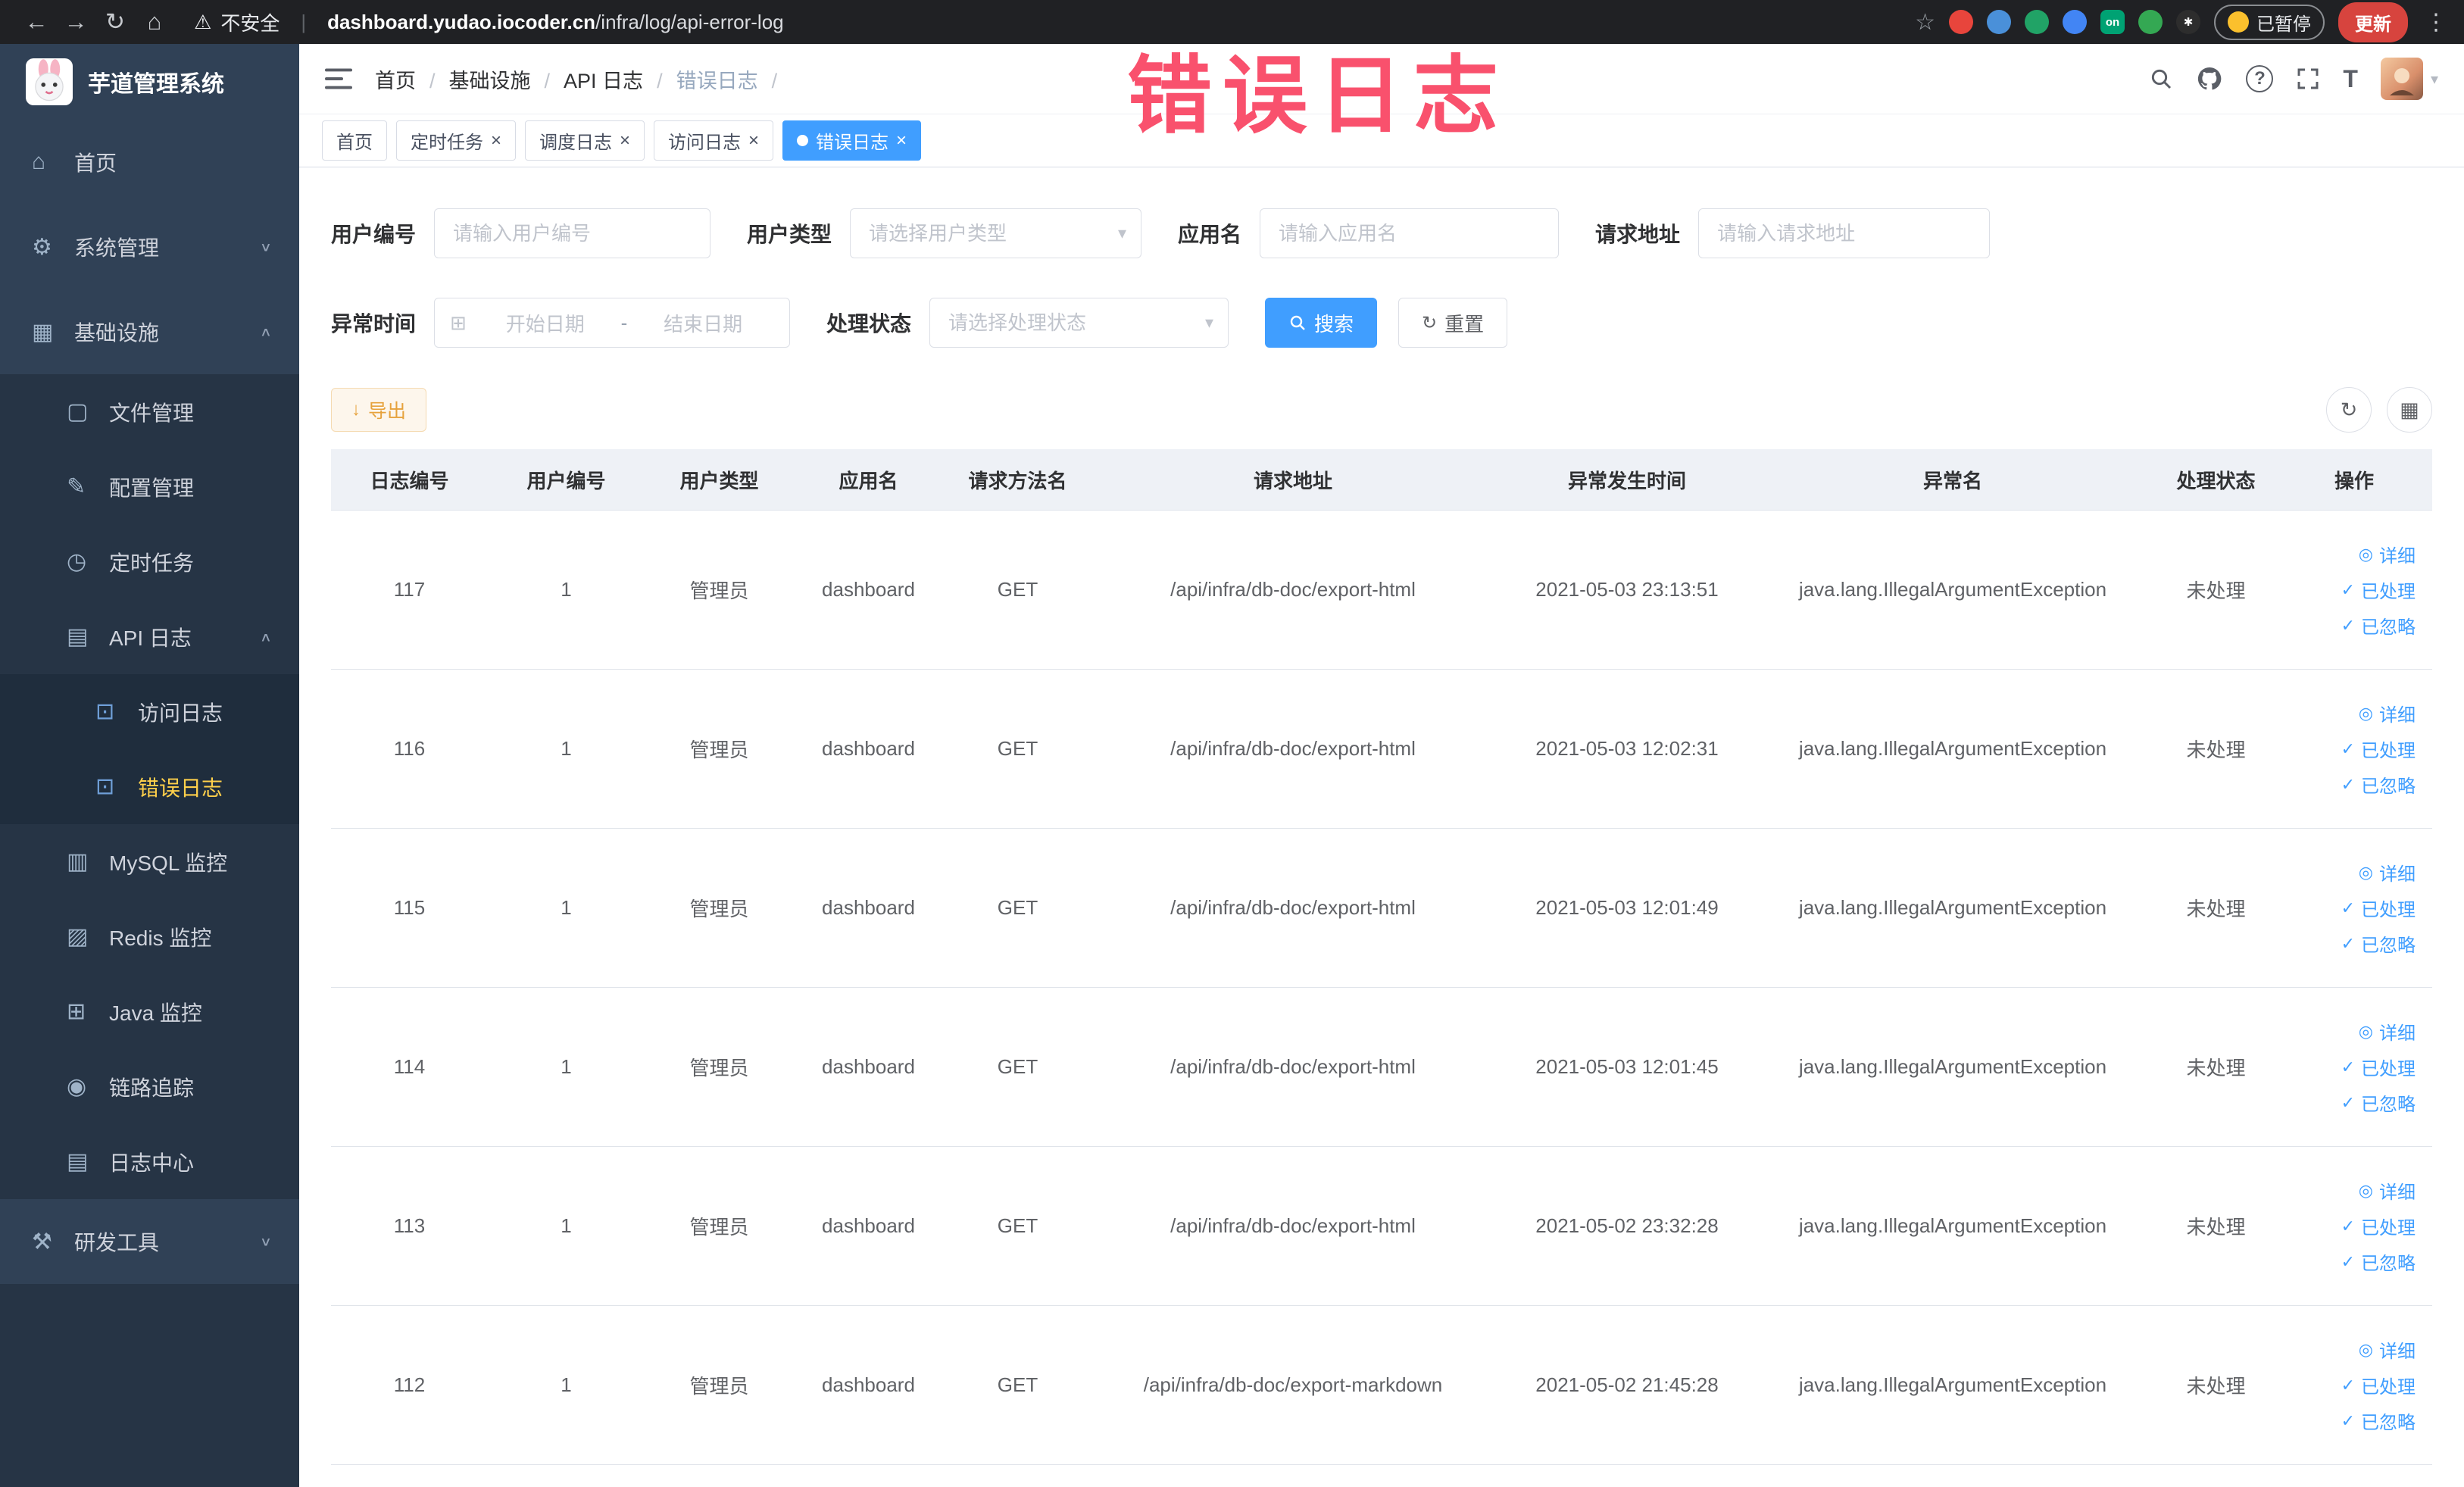  Describe the element at coordinates (1453, 323) in the screenshot. I see `reset-button: ↻ 重置` at that location.